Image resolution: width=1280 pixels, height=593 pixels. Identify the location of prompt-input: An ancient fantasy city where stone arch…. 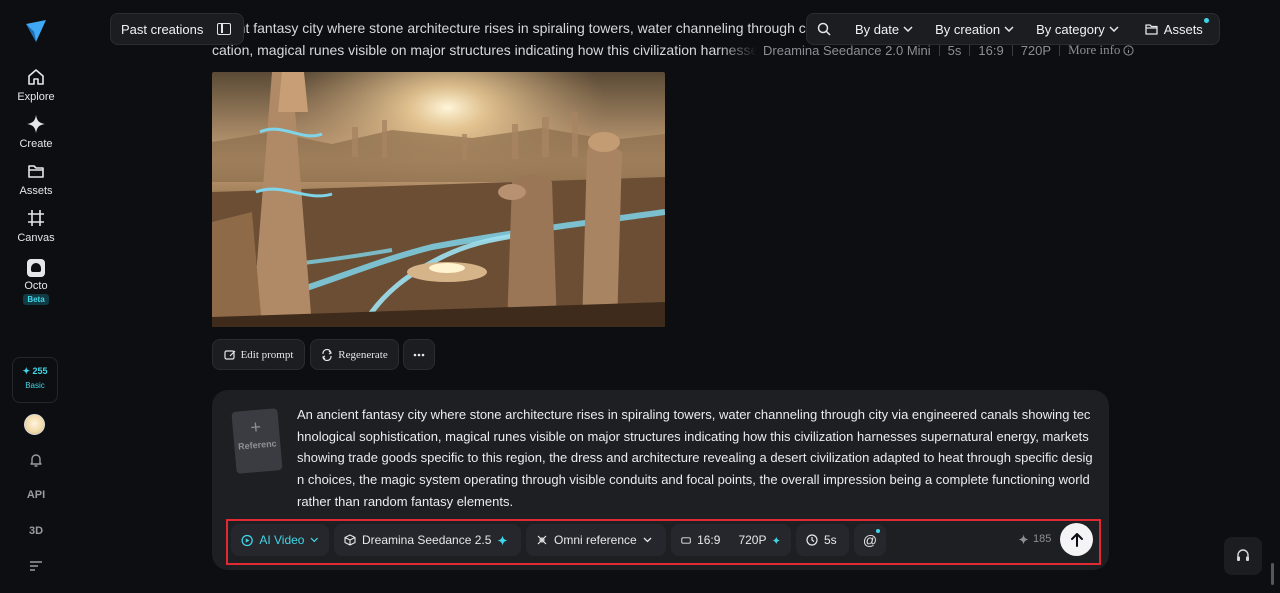
(695, 458).